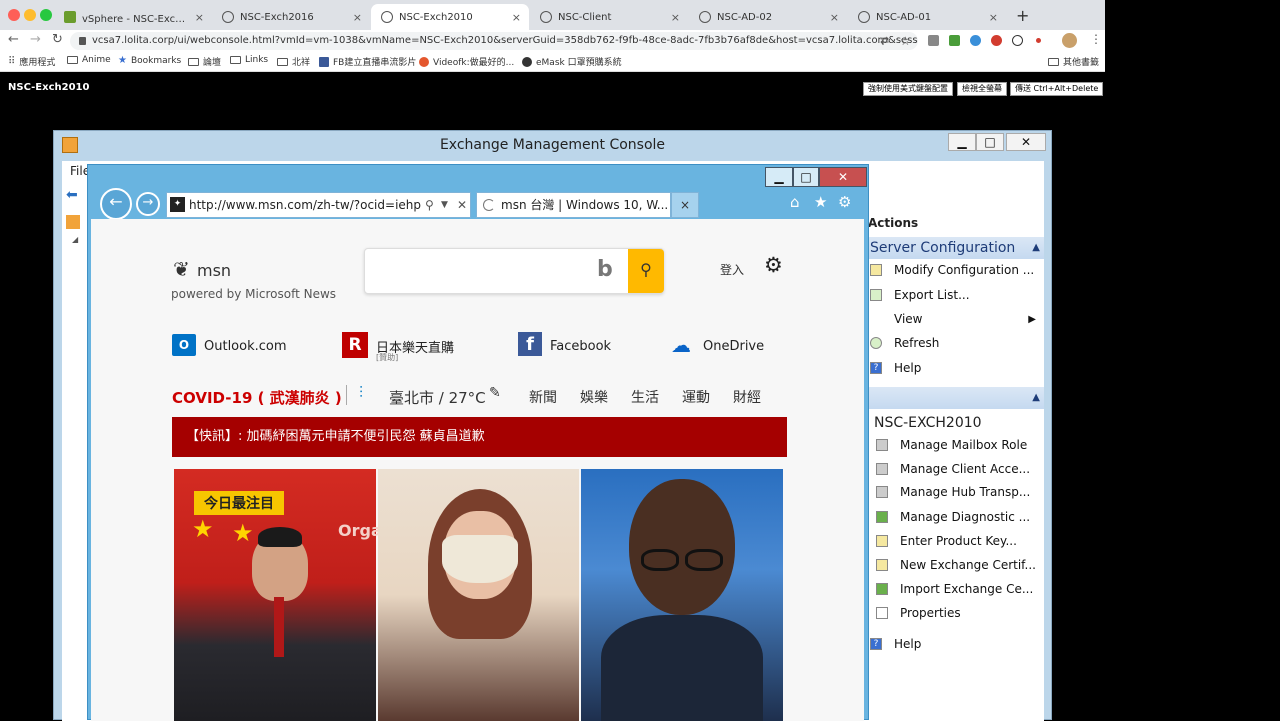 Image resolution: width=1280 pixels, height=721 pixels. I want to click on msn-search-input: b ⚲, so click(514, 271).